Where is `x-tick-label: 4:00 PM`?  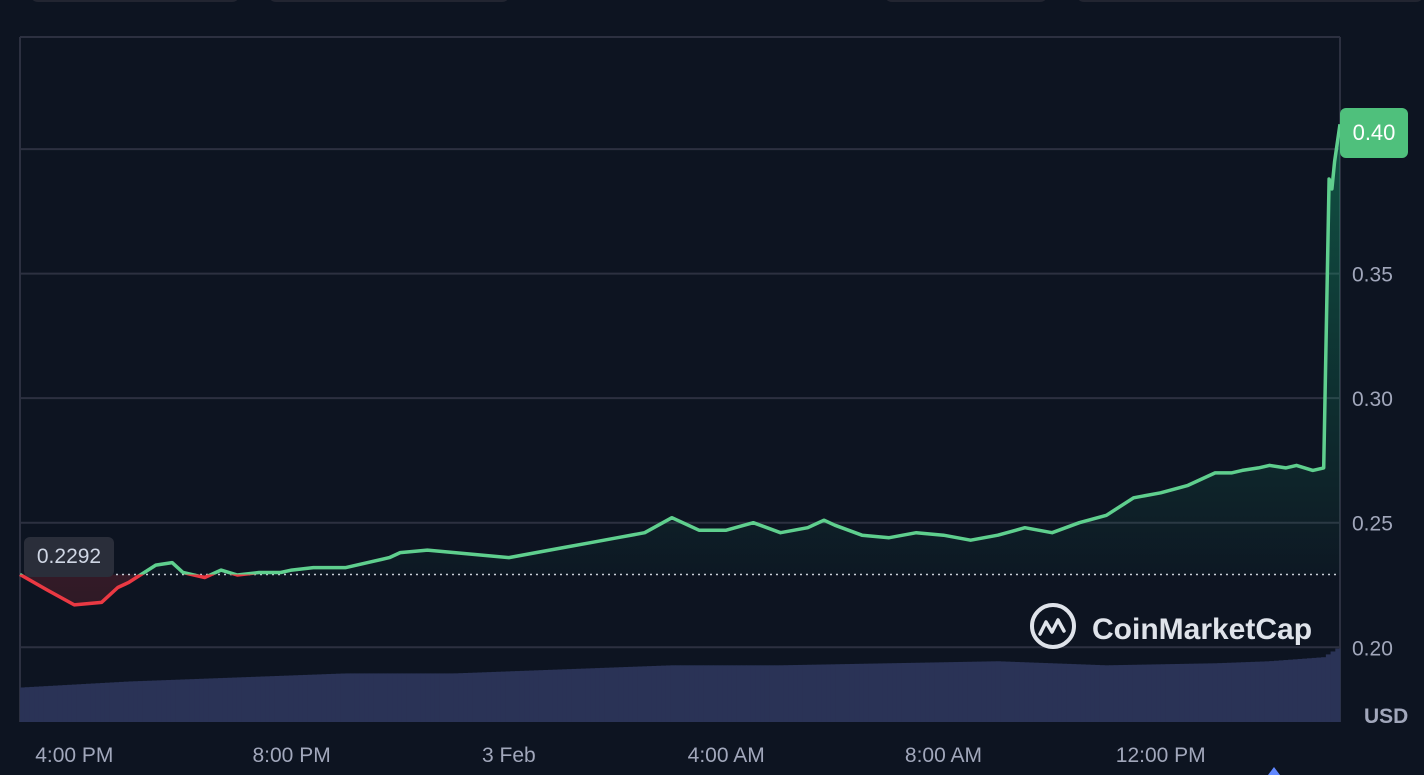
x-tick-label: 4:00 PM is located at coordinates (74, 755).